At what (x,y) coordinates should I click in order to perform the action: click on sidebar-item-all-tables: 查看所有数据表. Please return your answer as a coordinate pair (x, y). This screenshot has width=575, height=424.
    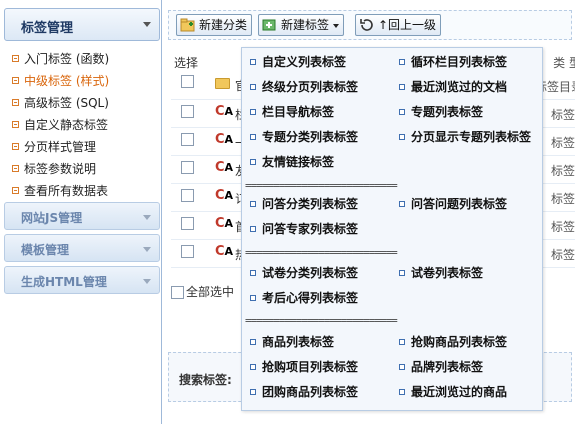
    Looking at the image, I should click on (60, 193).